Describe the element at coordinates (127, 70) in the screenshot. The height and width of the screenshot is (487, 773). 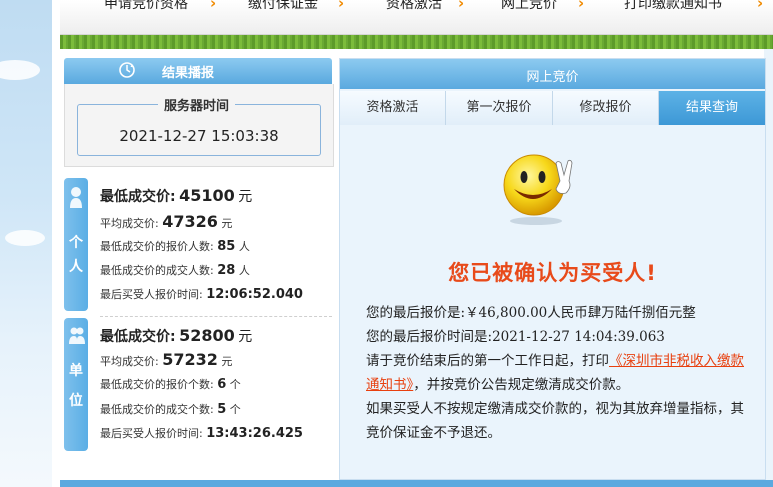
I see `refresh-icon` at that location.